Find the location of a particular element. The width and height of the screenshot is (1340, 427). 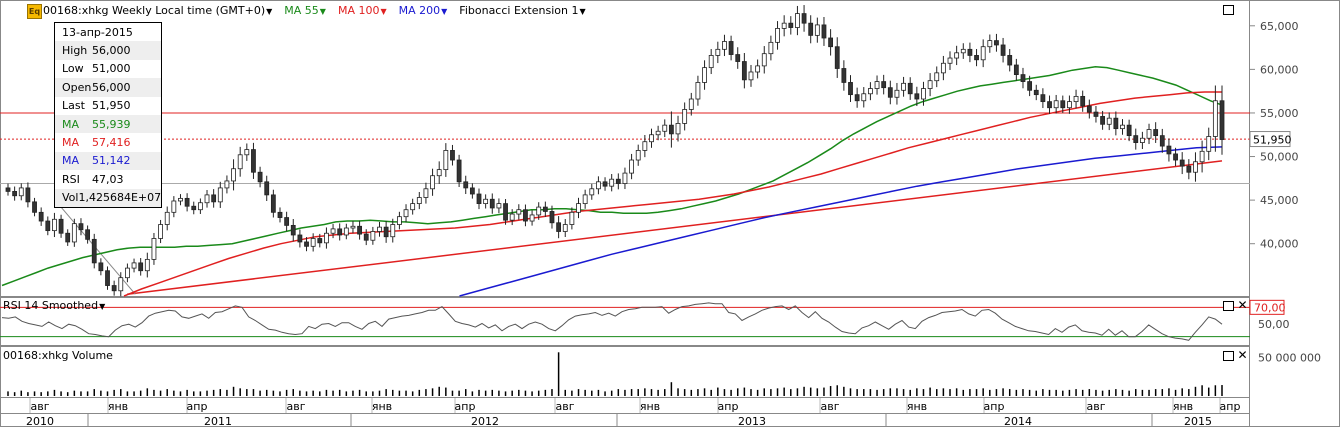

volume-pane is located at coordinates (625, 372).